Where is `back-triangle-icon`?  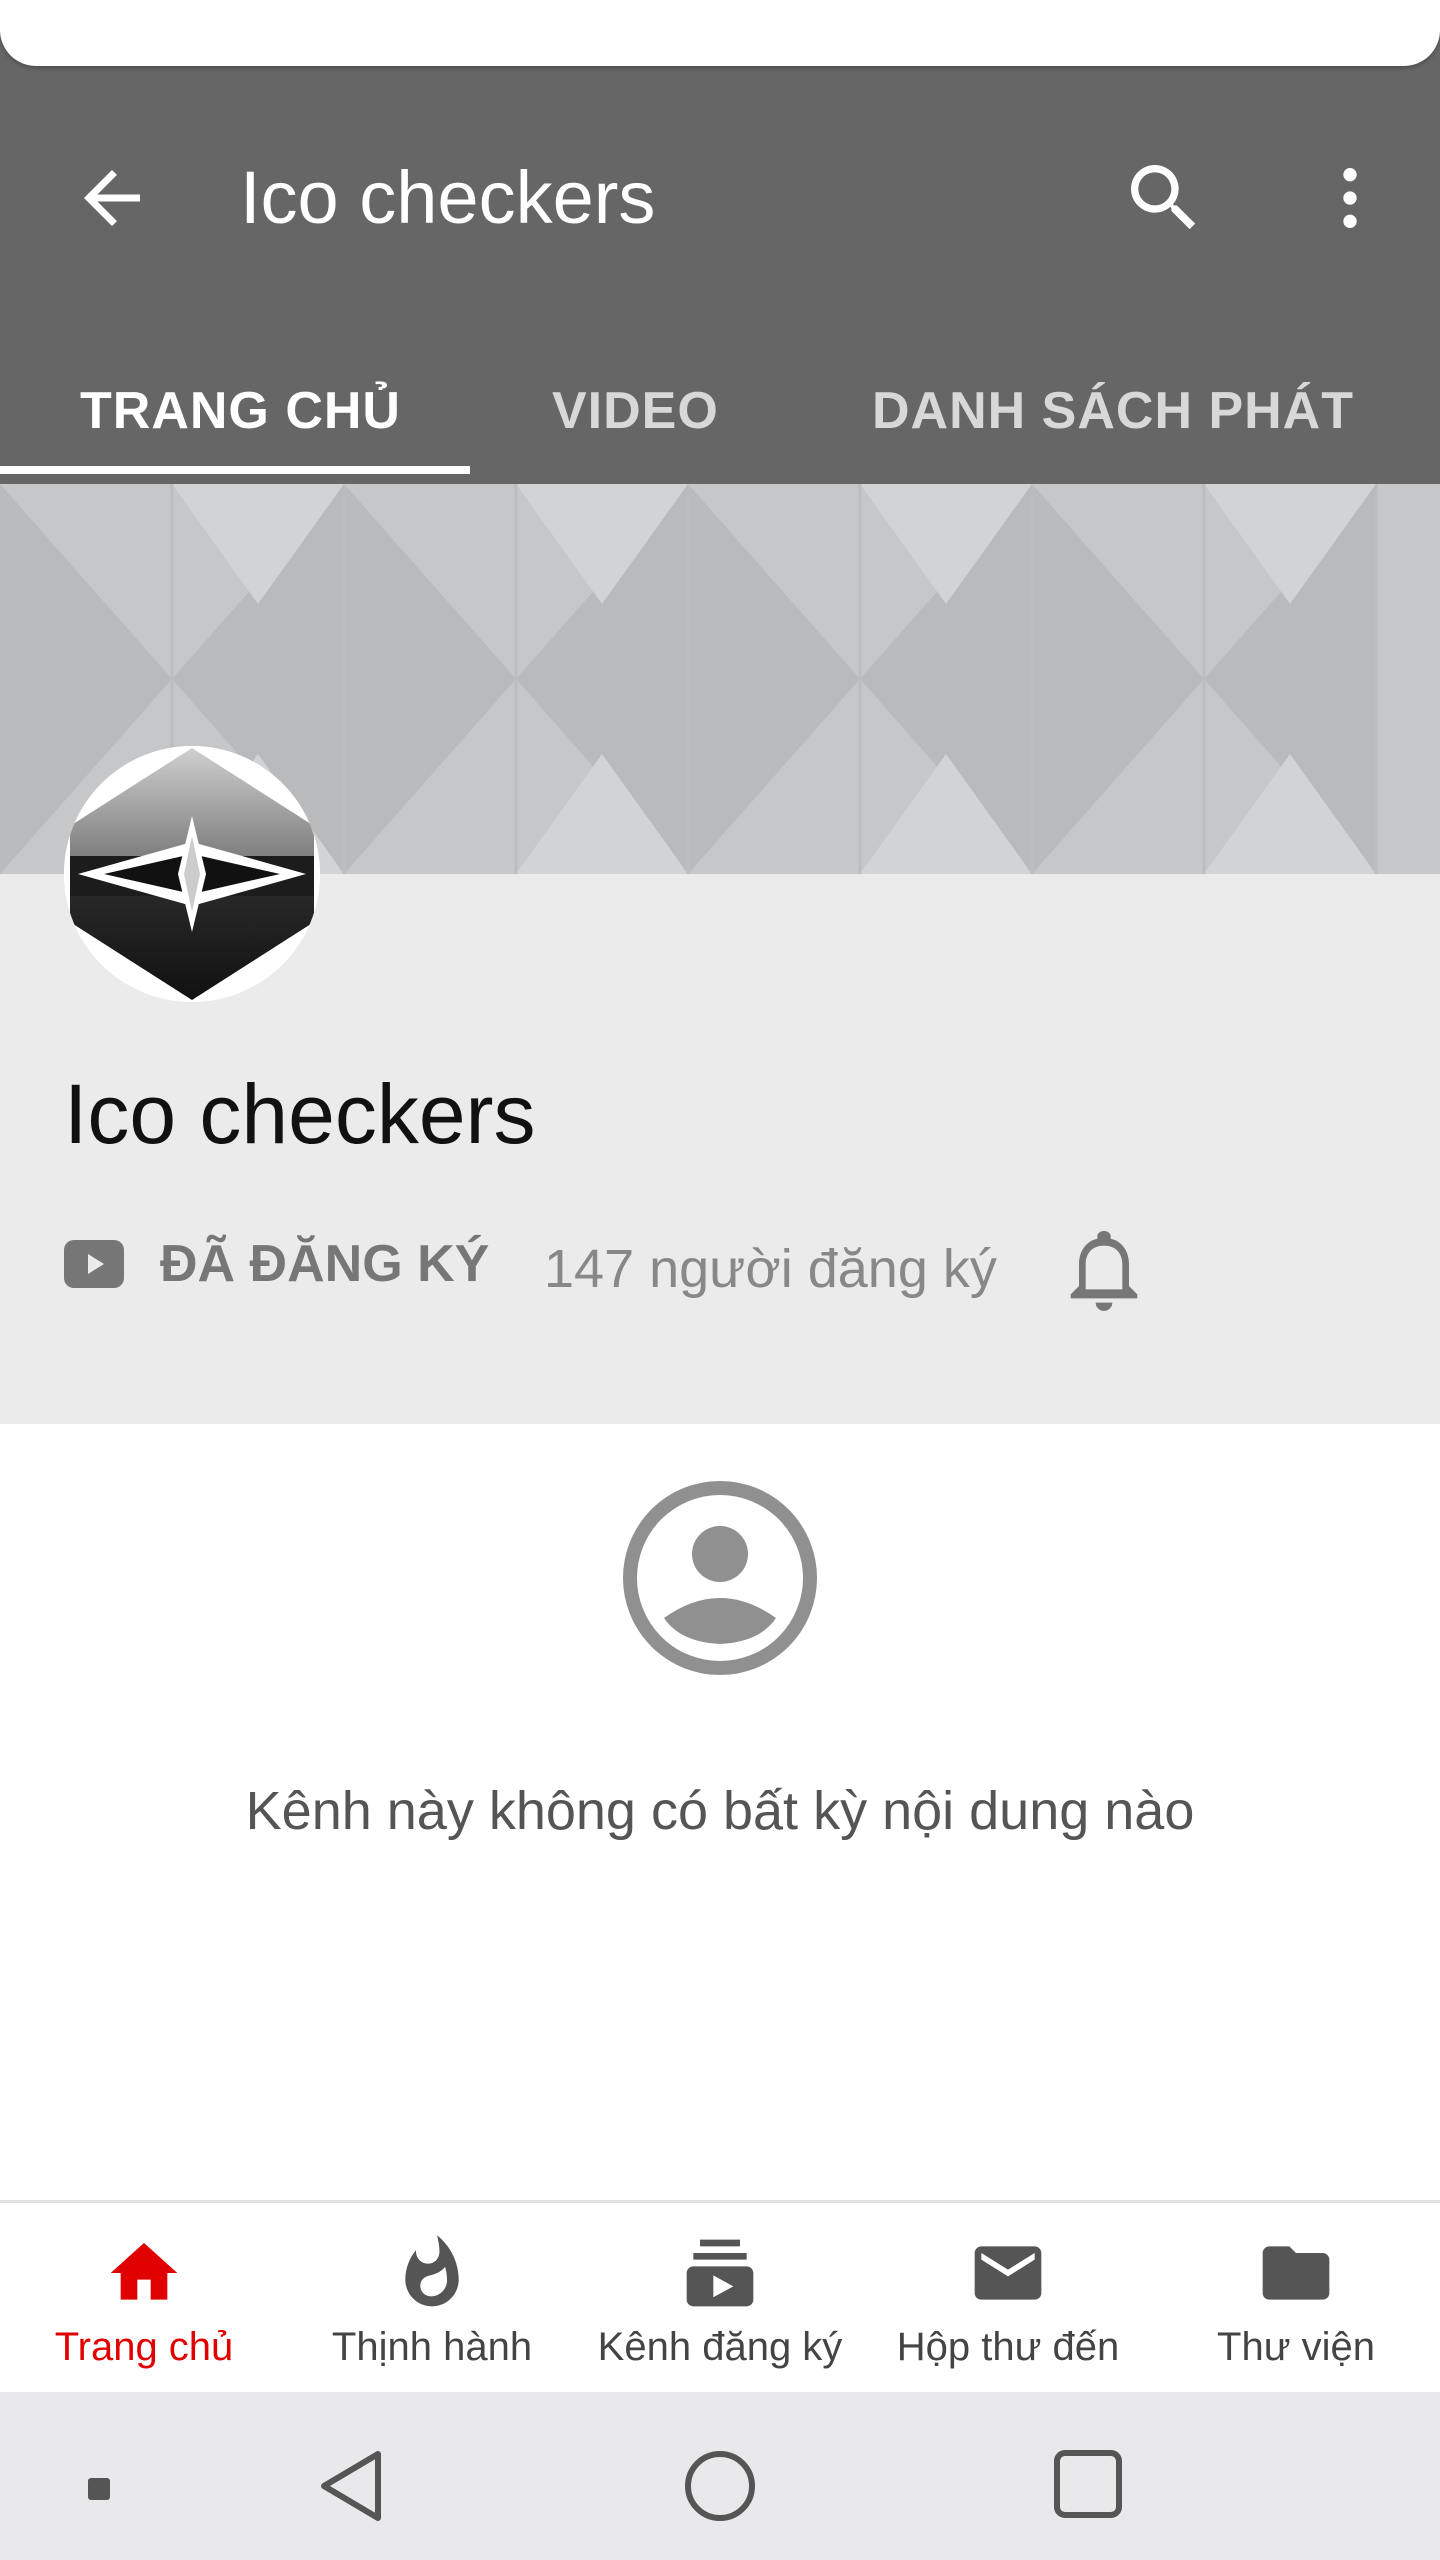
back-triangle-icon is located at coordinates (352, 2486).